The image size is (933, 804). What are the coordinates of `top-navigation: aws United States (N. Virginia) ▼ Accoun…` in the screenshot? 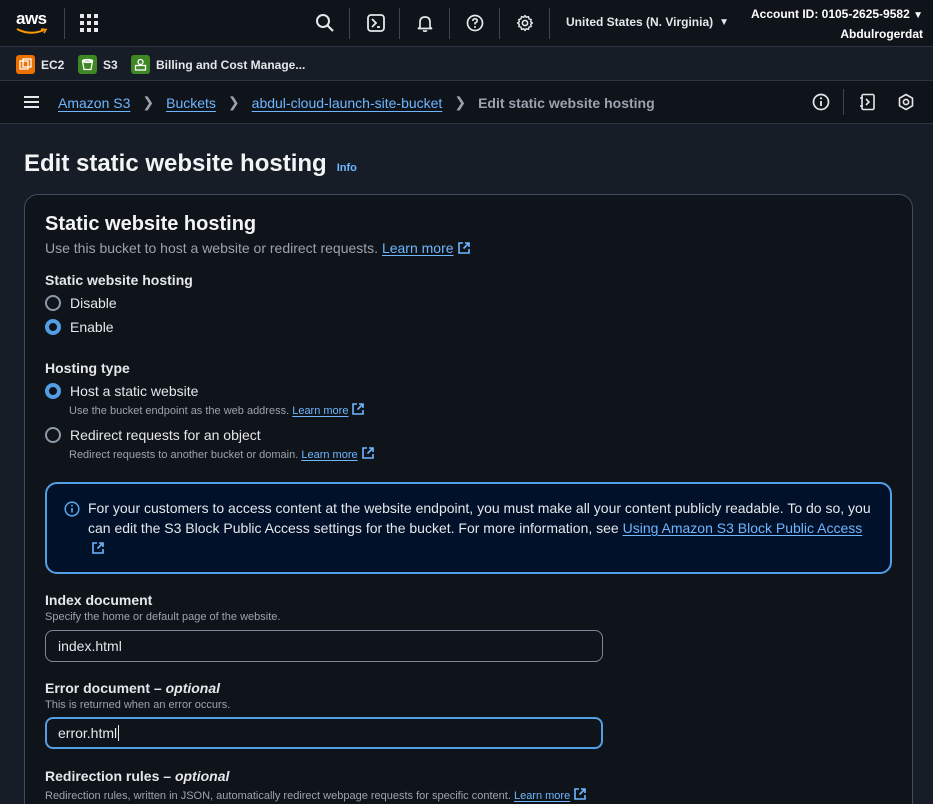 It's located at (466, 23).